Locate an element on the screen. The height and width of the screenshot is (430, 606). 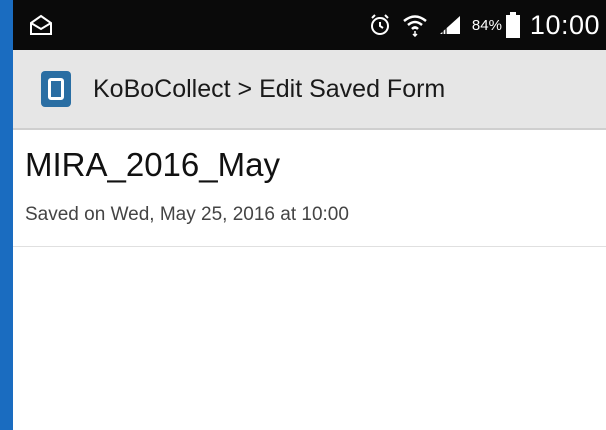
signal-icon is located at coordinates (449, 25).